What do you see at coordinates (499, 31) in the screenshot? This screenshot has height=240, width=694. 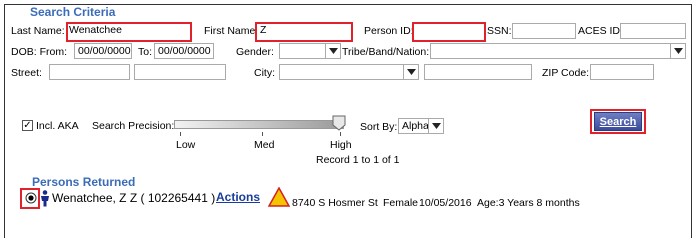 I see `ssn-label: SSN:` at bounding box center [499, 31].